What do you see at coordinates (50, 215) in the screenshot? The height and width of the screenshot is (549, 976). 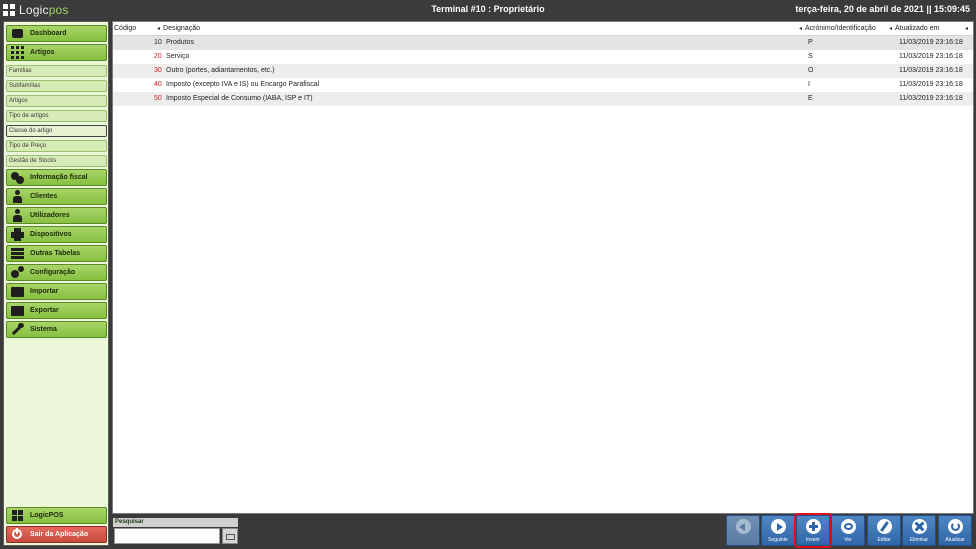 I see `sidebar-item-label: Utilizadores` at bounding box center [50, 215].